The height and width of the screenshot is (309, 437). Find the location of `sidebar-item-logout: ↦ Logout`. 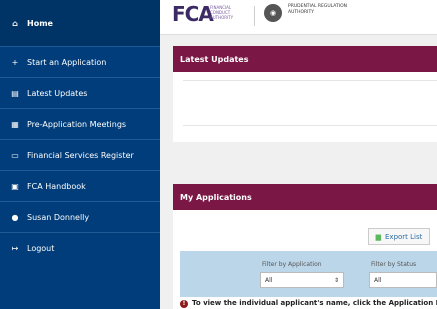

sidebar-item-logout: ↦ Logout is located at coordinates (80, 248).